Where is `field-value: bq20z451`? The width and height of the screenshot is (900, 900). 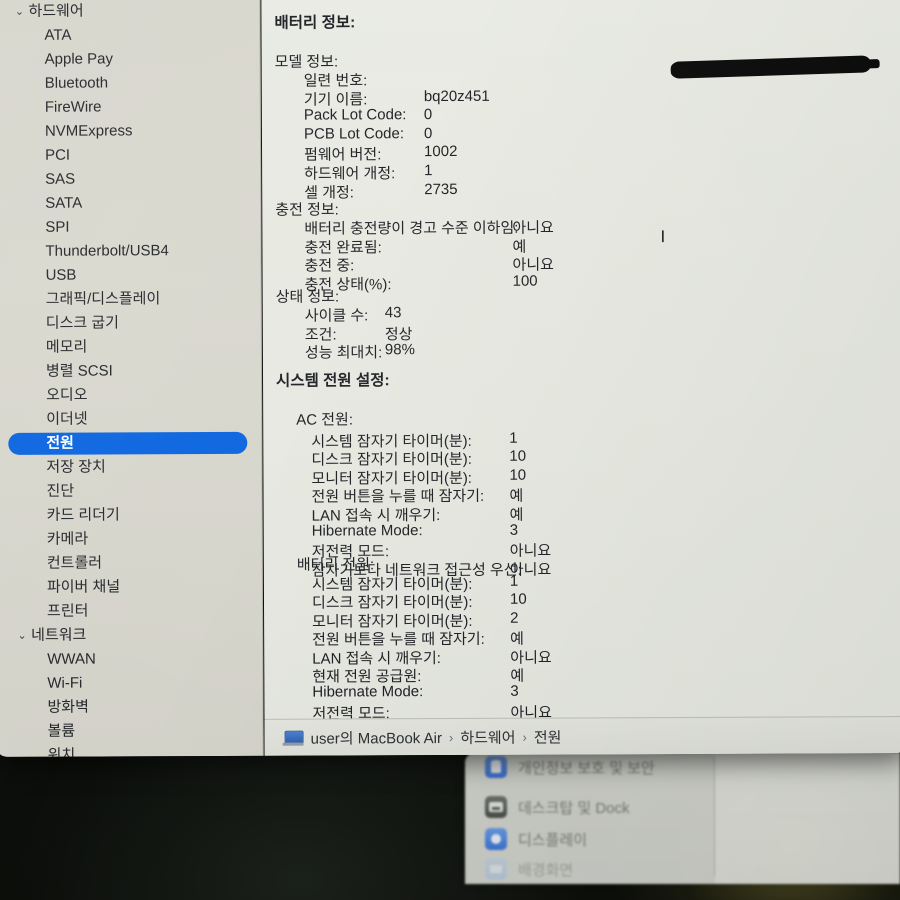
field-value: bq20z451 is located at coordinates (456, 96).